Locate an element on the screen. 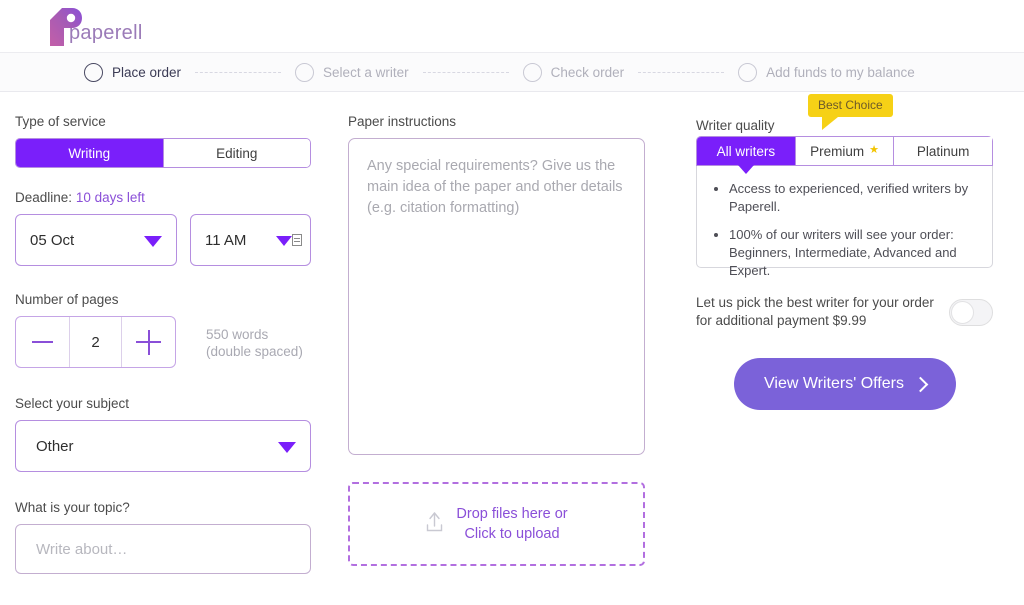 This screenshot has width=1024, height=605. subject-value: Other is located at coordinates (55, 446).